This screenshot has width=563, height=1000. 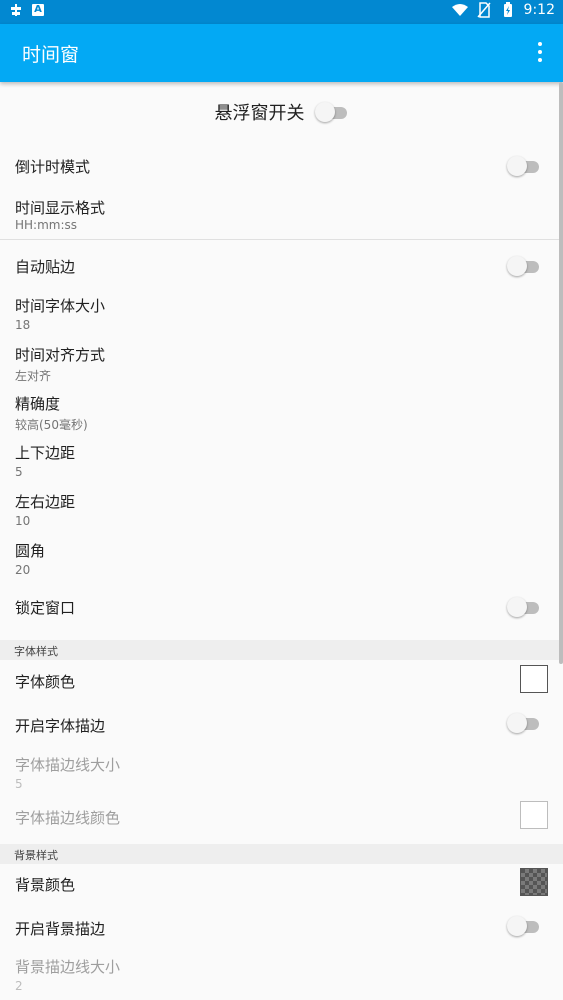 I want to click on pref-background-stroke-enable: 开启背景描边, so click(x=281, y=931).